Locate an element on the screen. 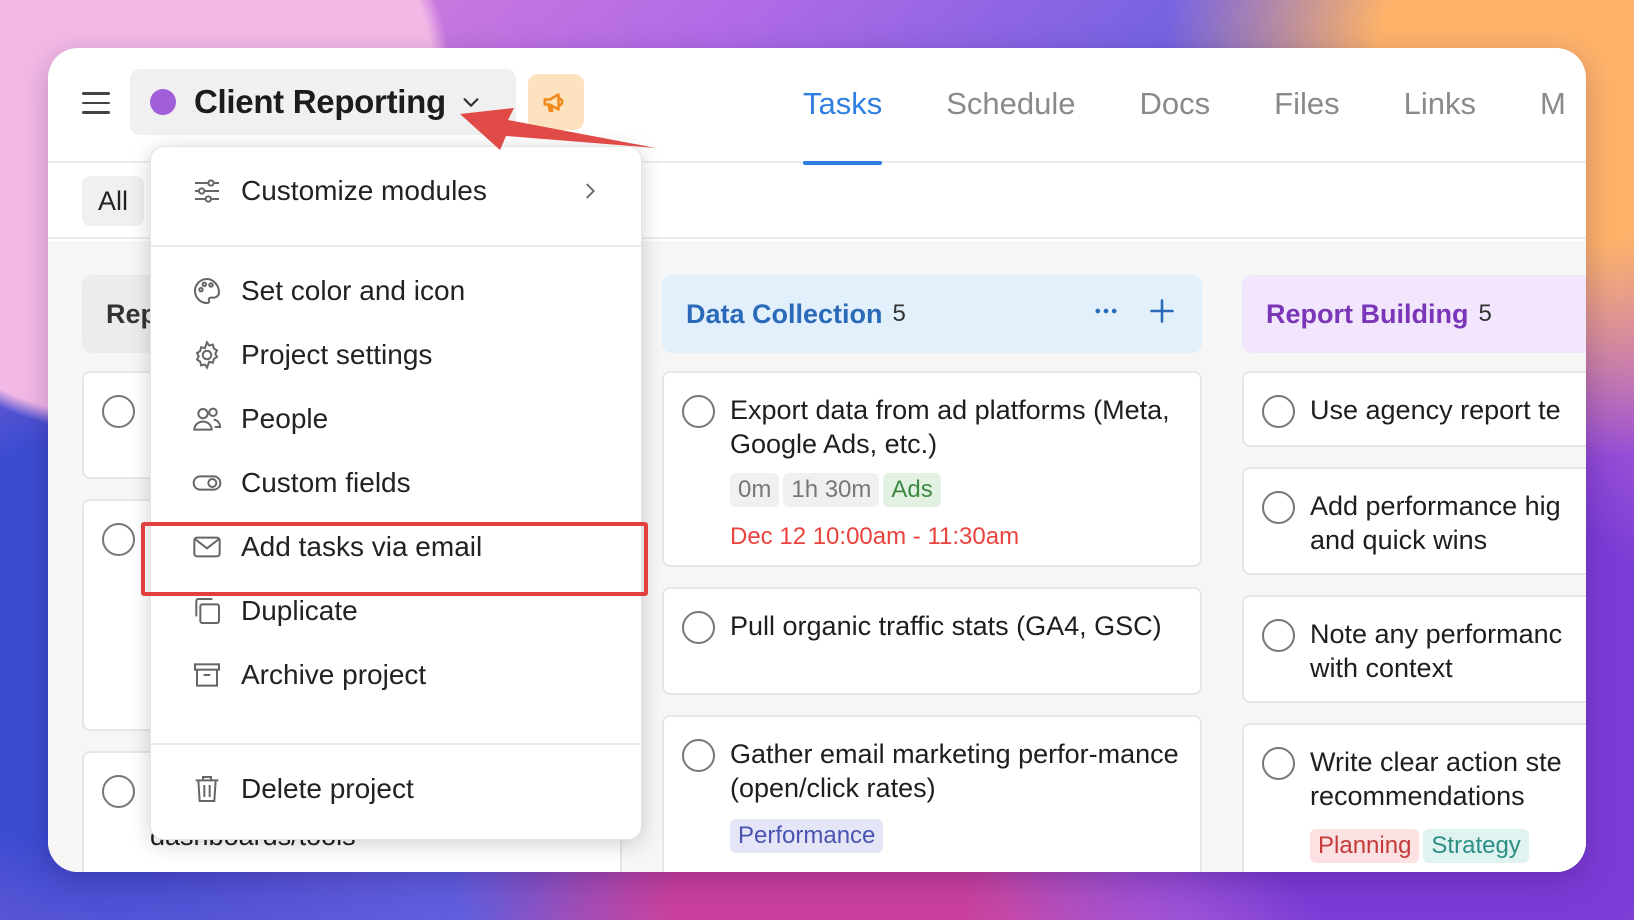 Image resolution: width=1634 pixels, height=920 pixels. task-title: Pull organic traffic stats (GA4, GSC) is located at coordinates (946, 626).